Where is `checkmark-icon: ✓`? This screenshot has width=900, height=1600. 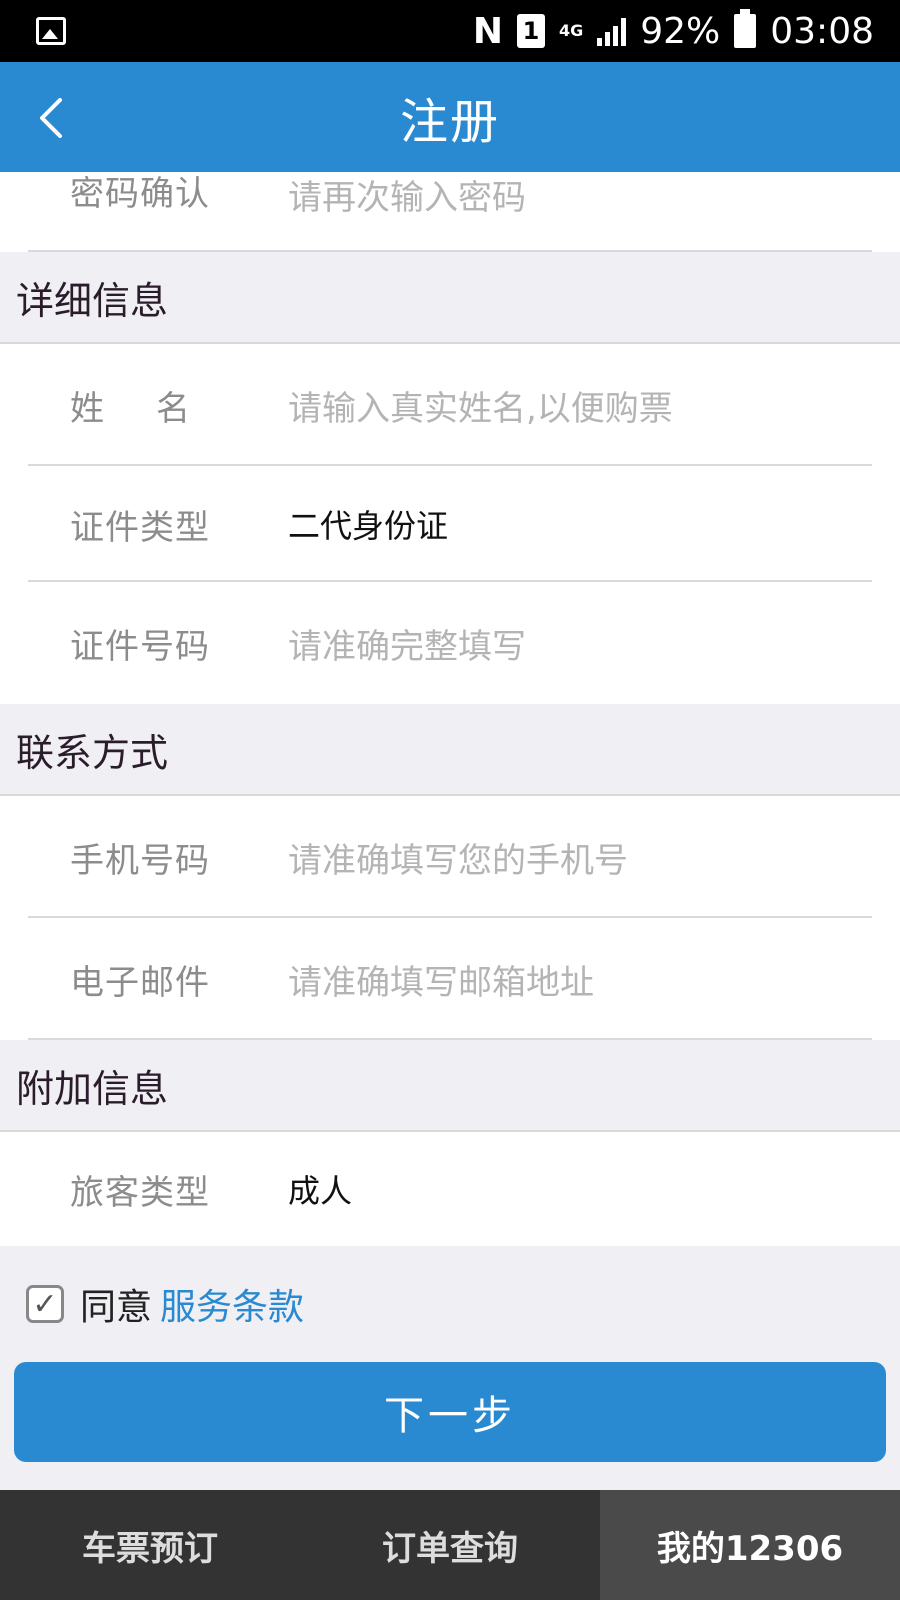 checkmark-icon: ✓ is located at coordinates (45, 1304).